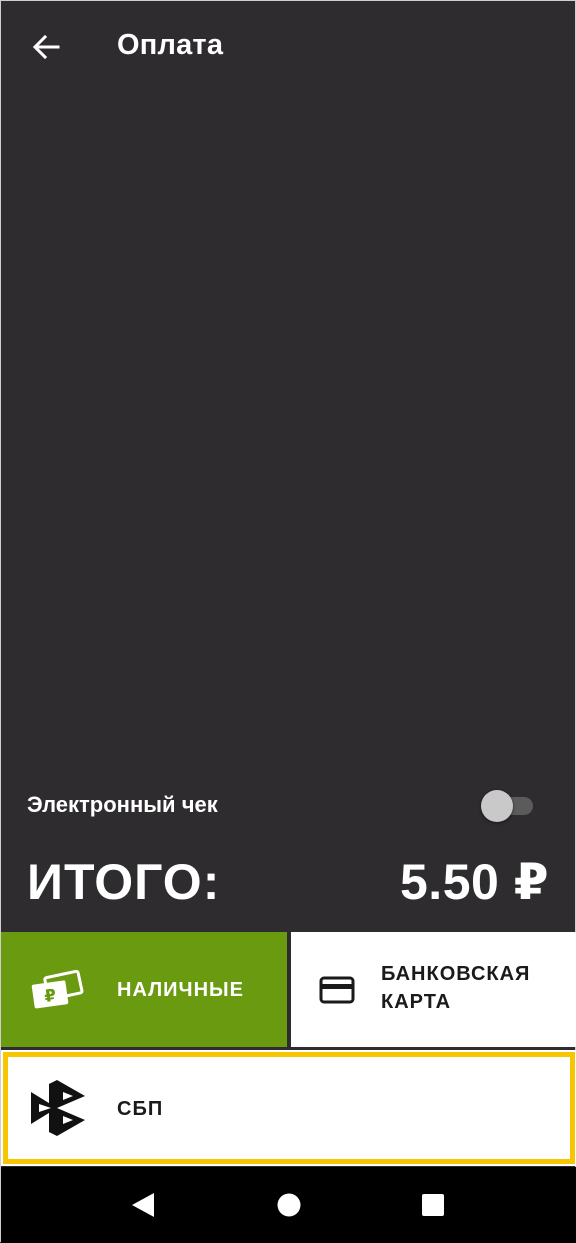 The height and width of the screenshot is (1243, 576). I want to click on sbp-logo-icon, so click(58, 1108).